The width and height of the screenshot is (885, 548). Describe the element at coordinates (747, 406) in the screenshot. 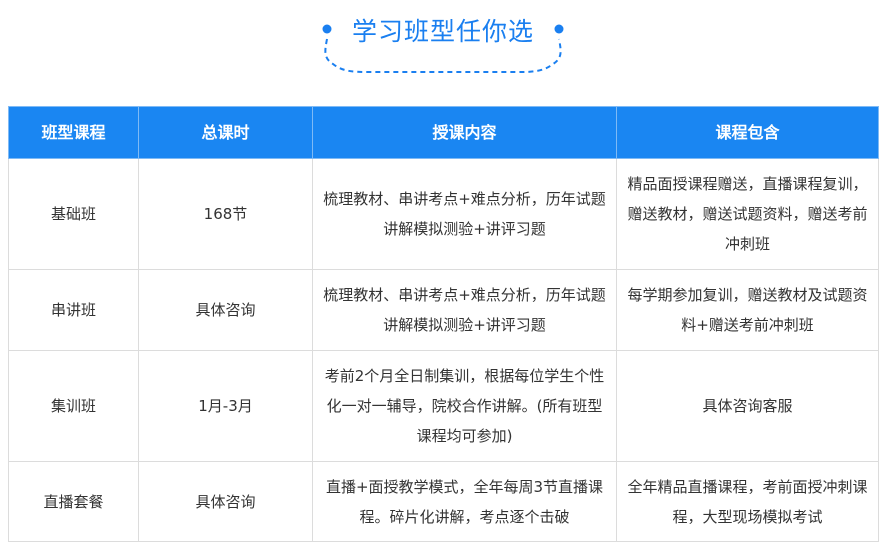

I see `cell-includes: 具体咨询客服` at that location.